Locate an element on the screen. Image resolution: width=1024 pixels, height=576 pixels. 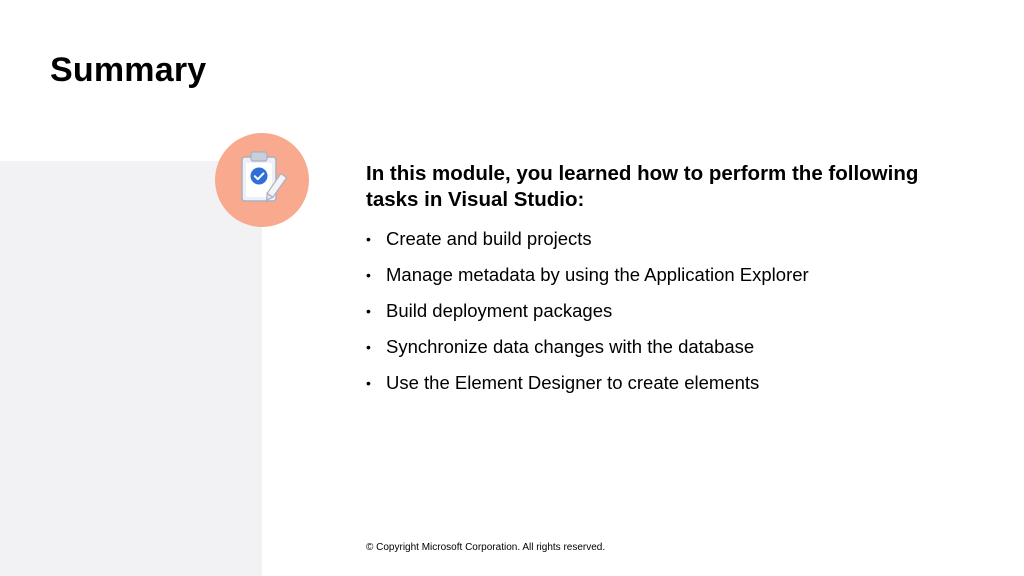
clipboard-check-icon is located at coordinates (264, 176).